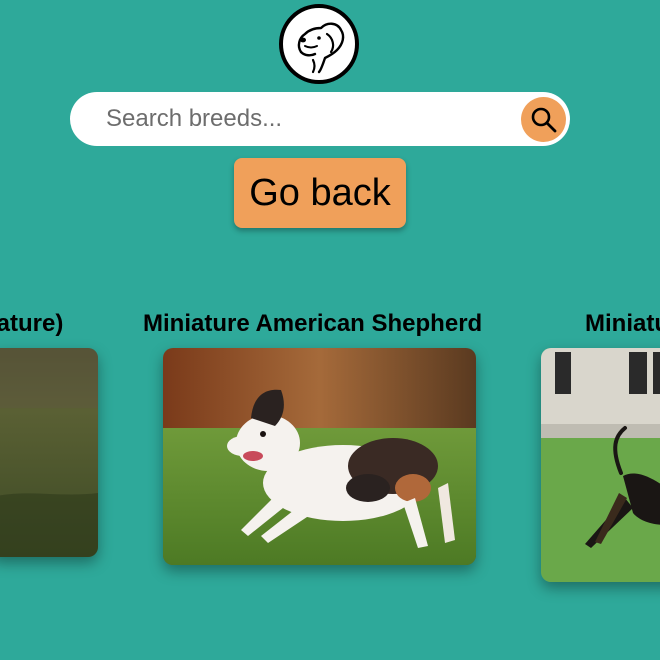 The width and height of the screenshot is (660, 660). I want to click on dog-logo-icon, so click(319, 44).